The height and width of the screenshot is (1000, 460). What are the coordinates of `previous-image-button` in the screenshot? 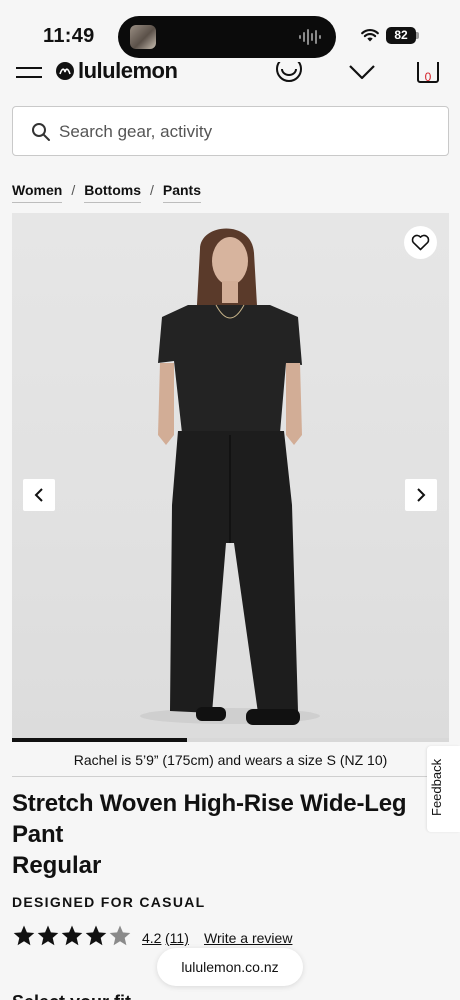 It's located at (39, 495).